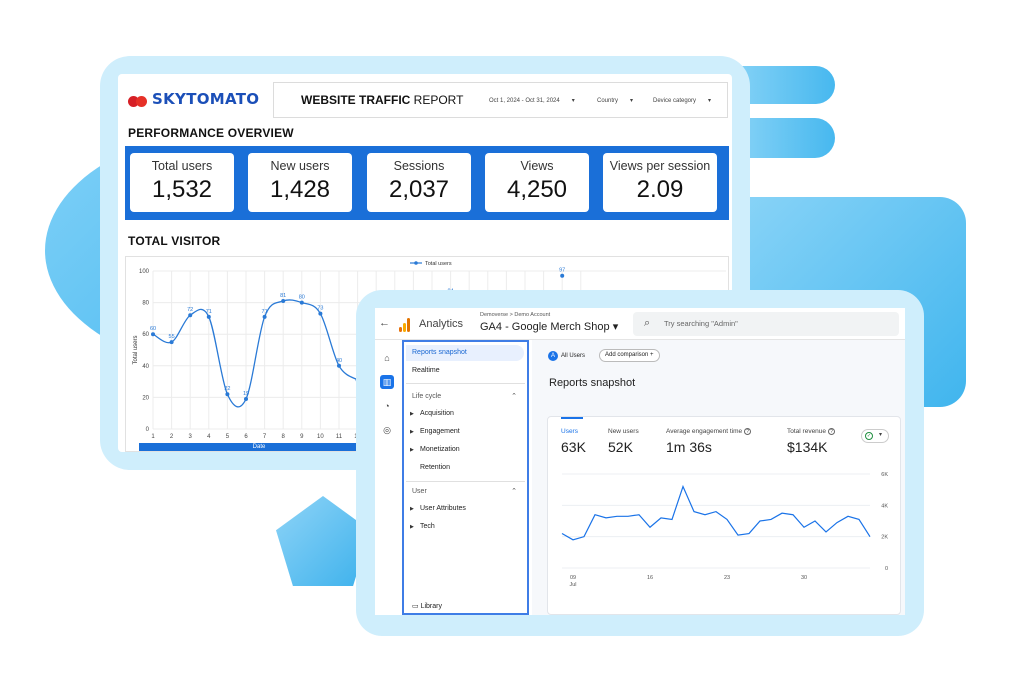  I want to click on tomato-icon, so click(138, 99).